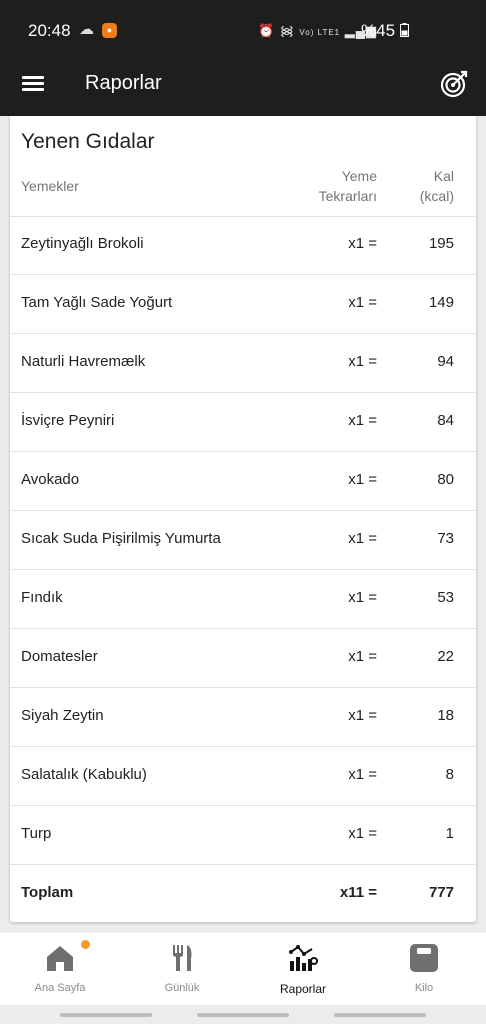 Image resolution: width=486 pixels, height=1024 pixels. Describe the element at coordinates (449, 774) in the screenshot. I see `food-kcal: 8` at that location.